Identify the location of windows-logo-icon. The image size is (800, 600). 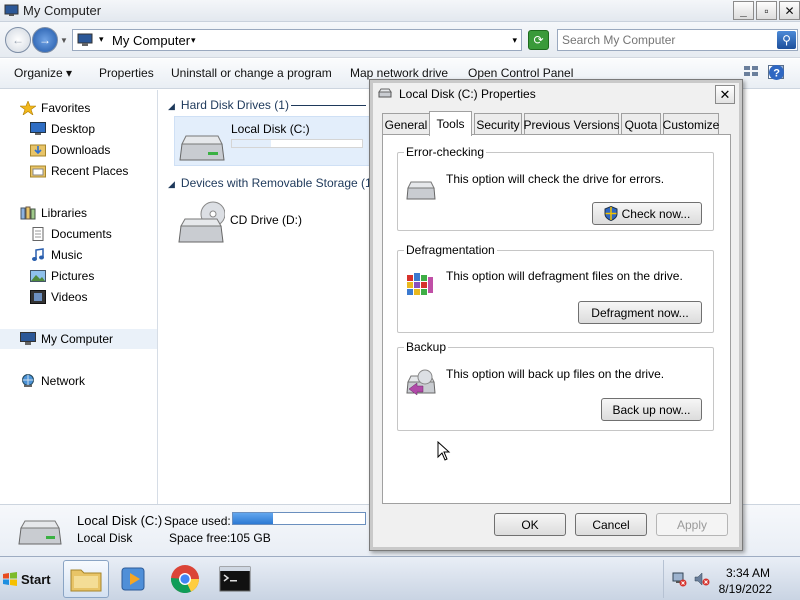
(10, 579).